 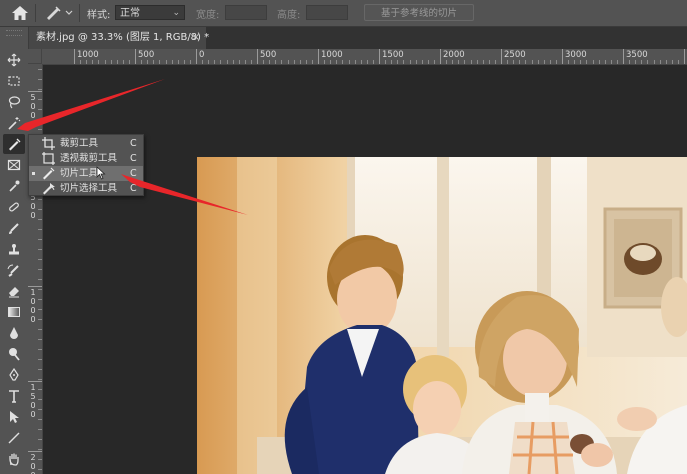 What do you see at coordinates (49, 189) in the screenshot?
I see `slice-select-icon` at bounding box center [49, 189].